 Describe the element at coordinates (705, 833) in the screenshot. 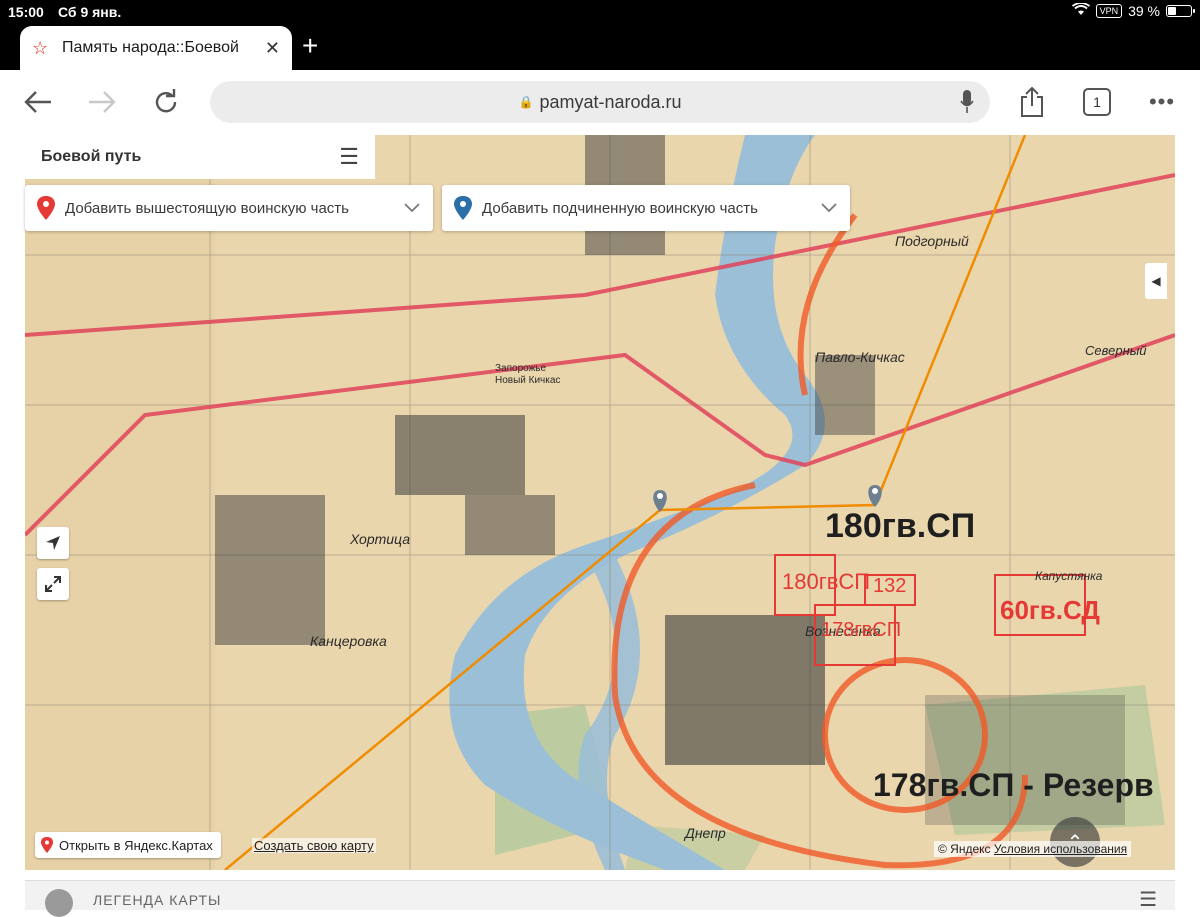

I see `place-label: Днепр` at that location.